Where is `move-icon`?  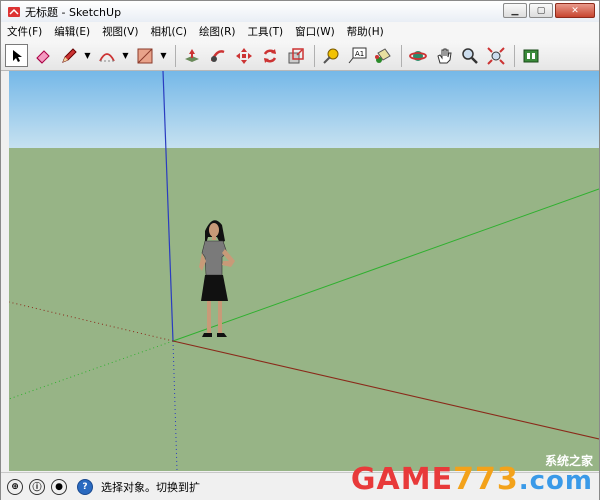 move-icon is located at coordinates (243, 55).